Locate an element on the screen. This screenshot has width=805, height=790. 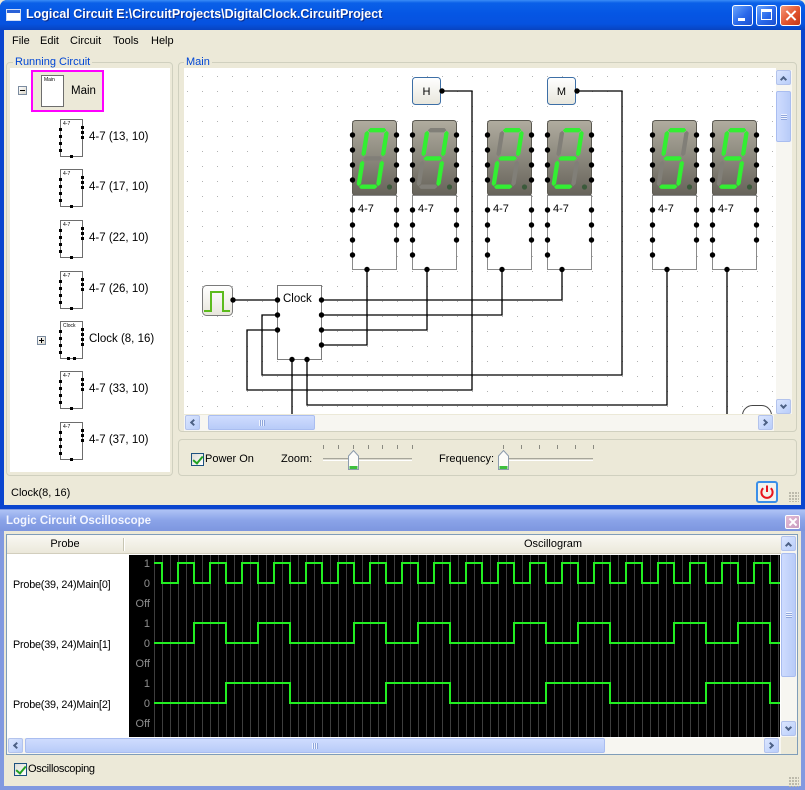
menu-file: File is located at coordinates (21, 41).